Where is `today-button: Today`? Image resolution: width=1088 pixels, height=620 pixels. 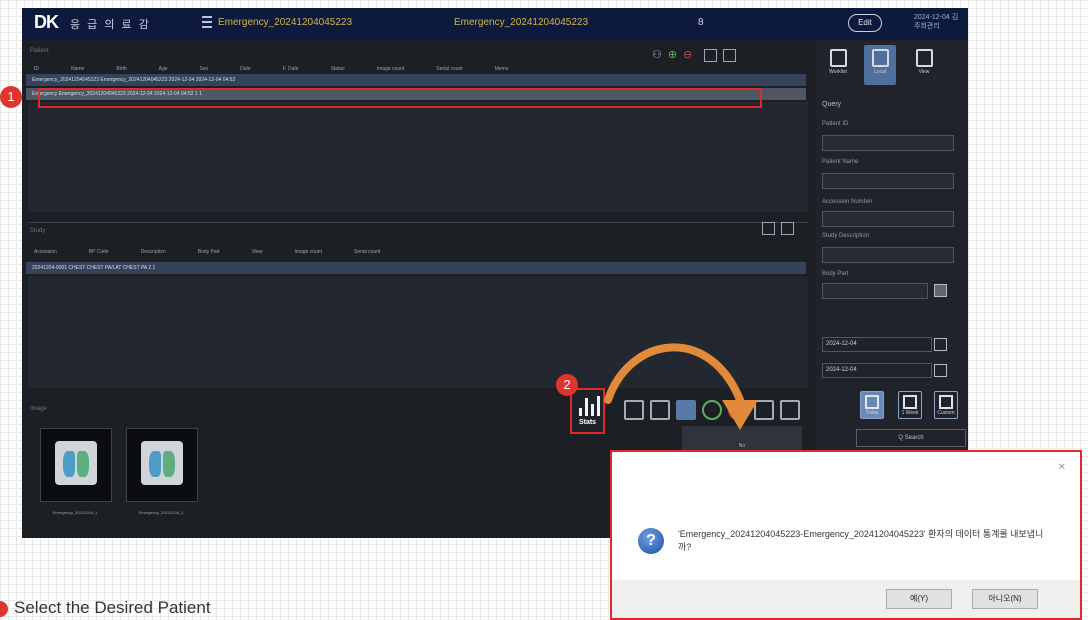 today-button: Today is located at coordinates (872, 405).